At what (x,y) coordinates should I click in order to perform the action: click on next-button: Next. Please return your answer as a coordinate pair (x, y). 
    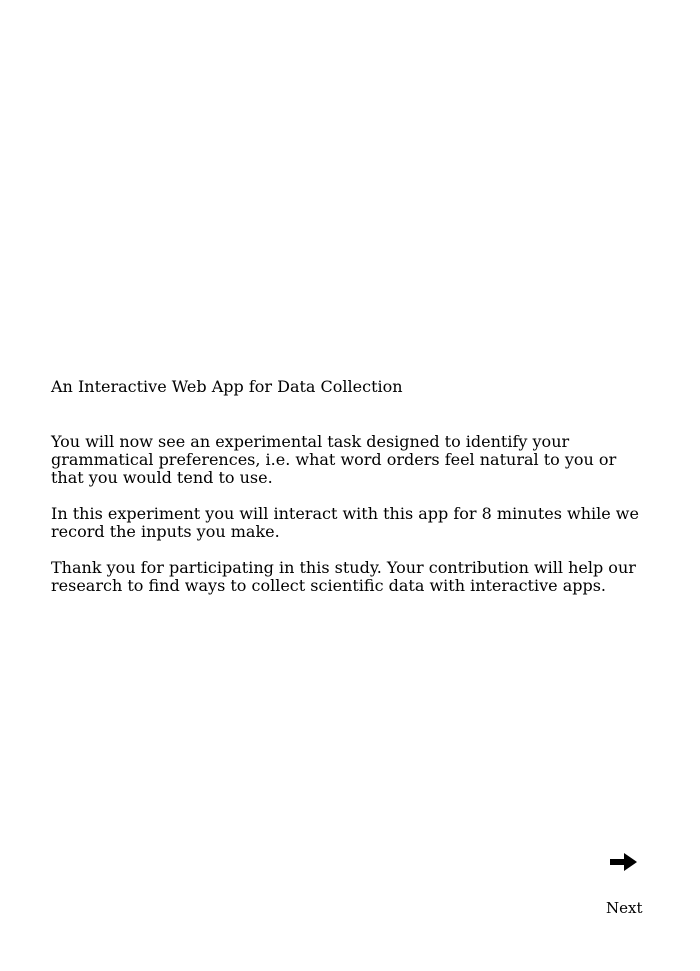
    Looking at the image, I should click on (624, 886).